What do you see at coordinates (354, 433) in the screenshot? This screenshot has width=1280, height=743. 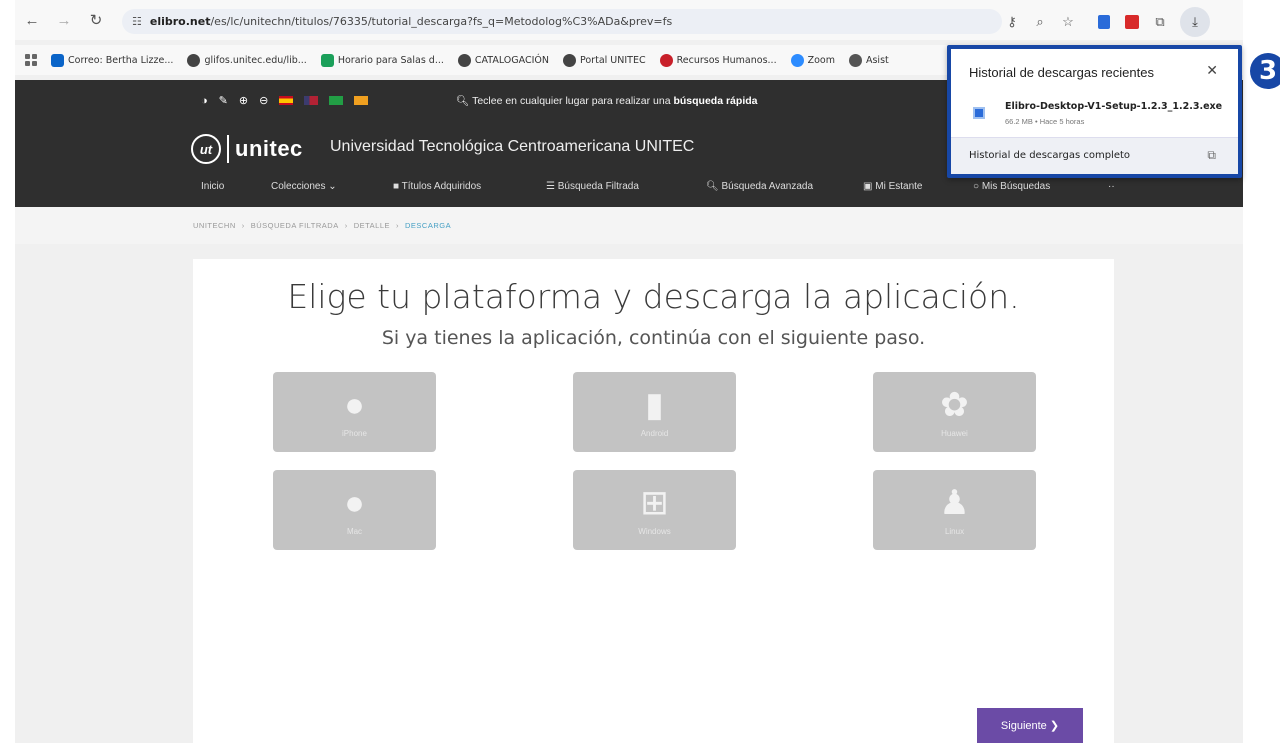 I see `platform-label: iPhone` at bounding box center [354, 433].